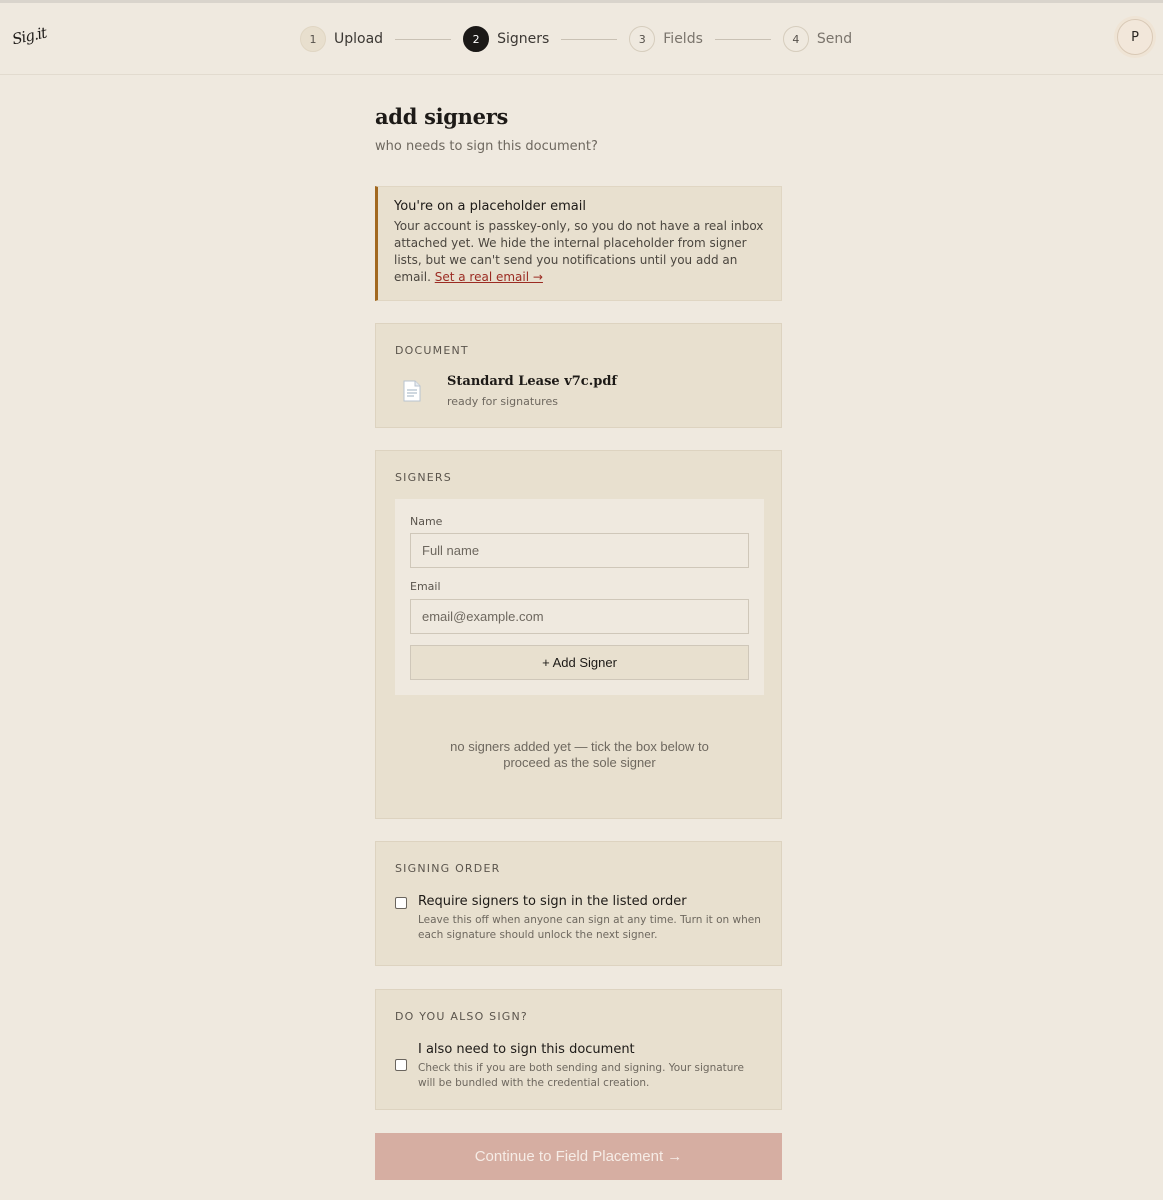 The height and width of the screenshot is (1200, 1163). I want to click on user-avatar: P, so click(1135, 37).